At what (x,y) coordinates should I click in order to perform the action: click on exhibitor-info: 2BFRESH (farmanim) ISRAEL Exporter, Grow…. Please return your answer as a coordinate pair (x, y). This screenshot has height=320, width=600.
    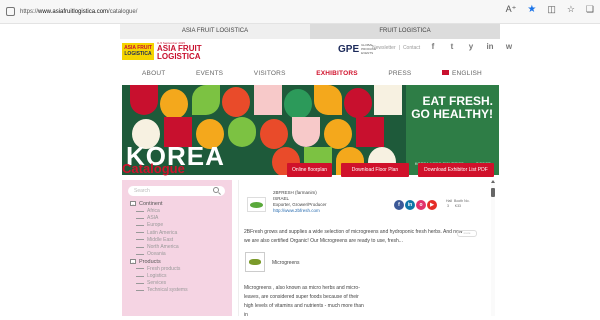
    Looking at the image, I should click on (300, 202).